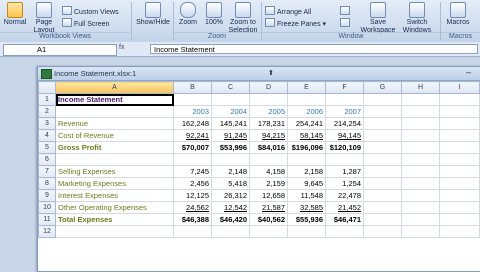 The width and height of the screenshot is (480, 272). What do you see at coordinates (306, 171) in the screenshot?
I see `cell: 2,158` at bounding box center [306, 171].